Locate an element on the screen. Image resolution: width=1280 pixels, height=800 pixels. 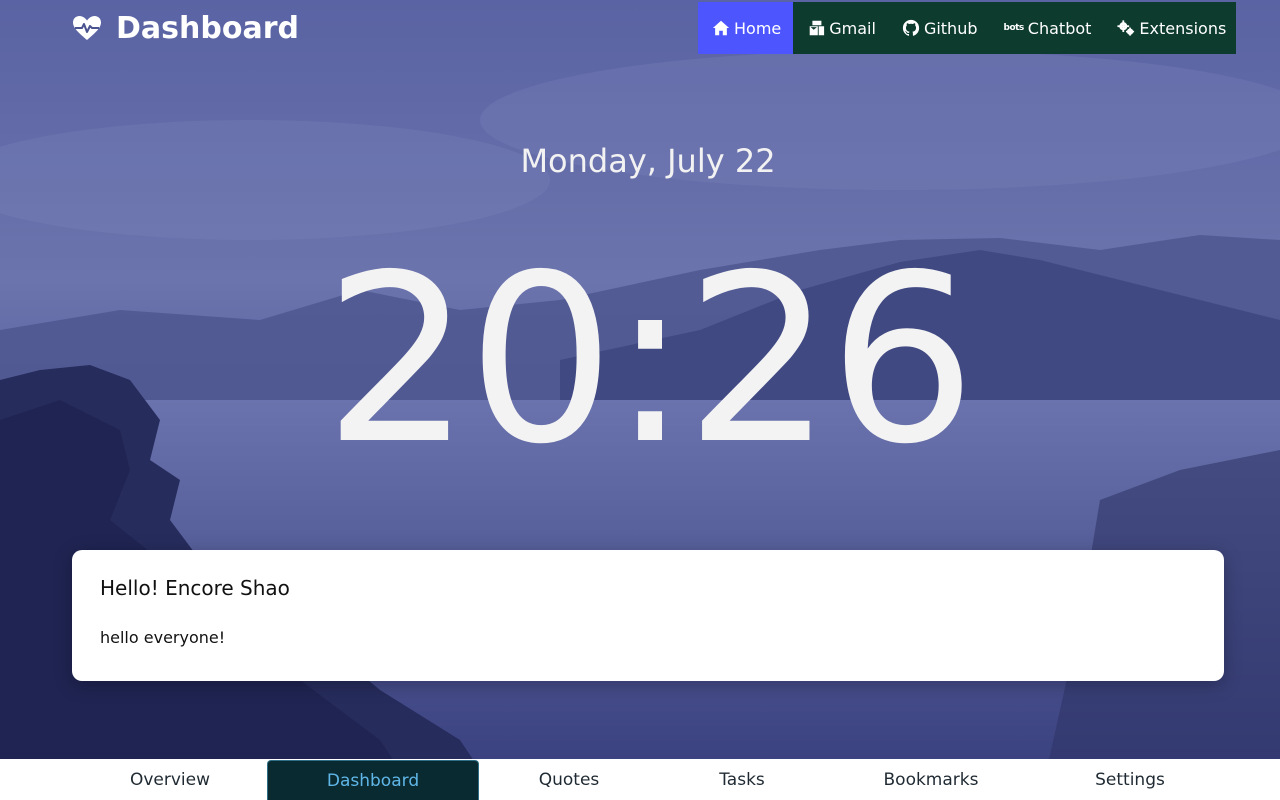
home-icon is located at coordinates (721, 28).